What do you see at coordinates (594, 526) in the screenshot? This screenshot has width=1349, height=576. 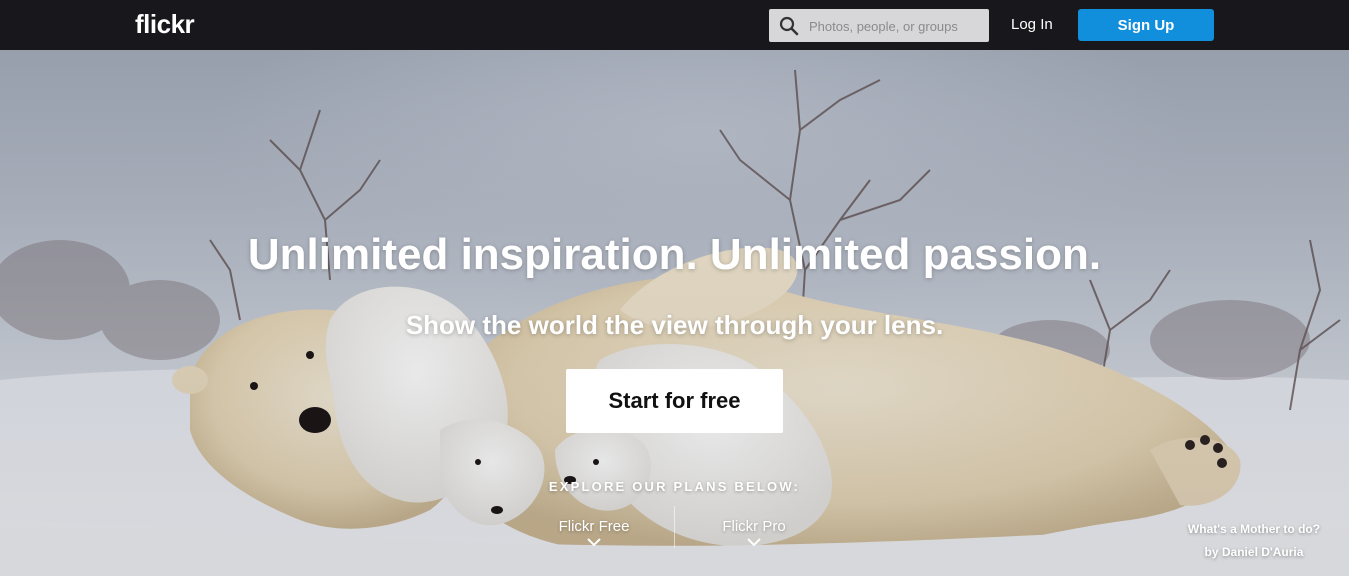 I see `plan-label: Flickr Free` at bounding box center [594, 526].